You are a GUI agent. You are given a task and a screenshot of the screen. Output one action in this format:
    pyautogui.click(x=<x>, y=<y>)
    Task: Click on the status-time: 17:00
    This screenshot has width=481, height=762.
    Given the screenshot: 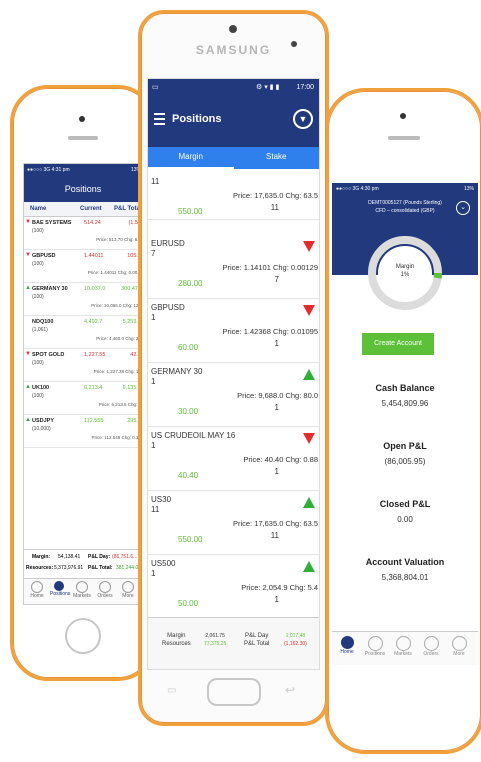 What is the action you would take?
    pyautogui.click(x=305, y=87)
    